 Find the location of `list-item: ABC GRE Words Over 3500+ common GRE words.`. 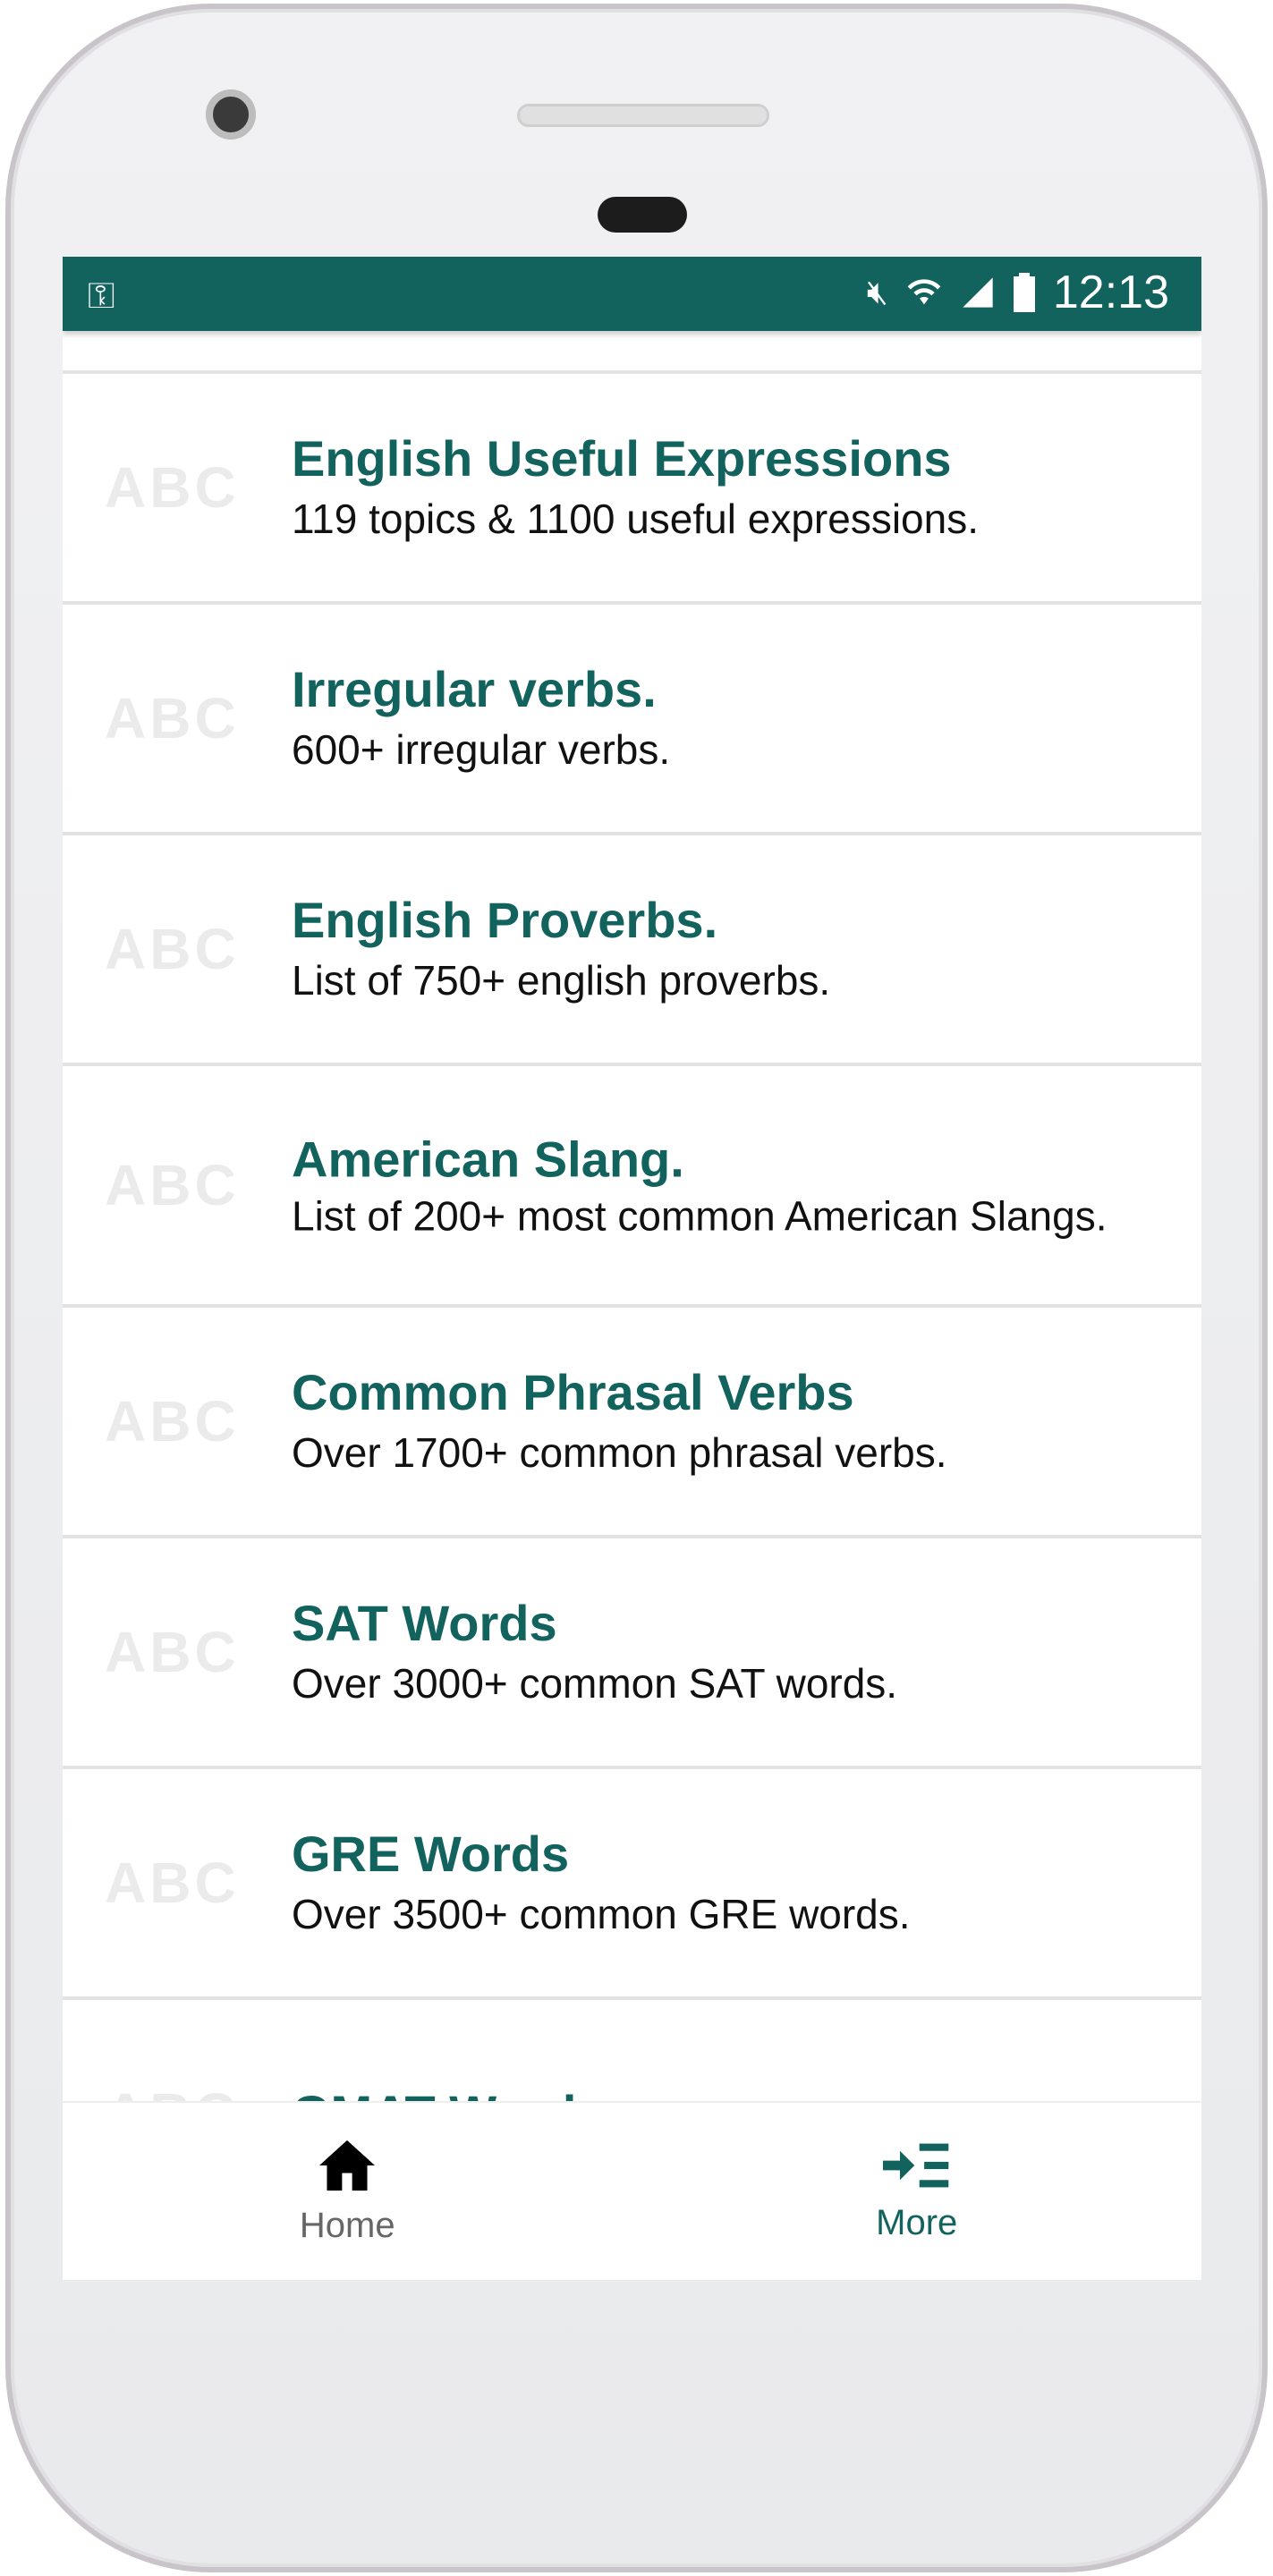

list-item: ABC GRE Words Over 3500+ common GRE words. is located at coordinates (632, 1884).